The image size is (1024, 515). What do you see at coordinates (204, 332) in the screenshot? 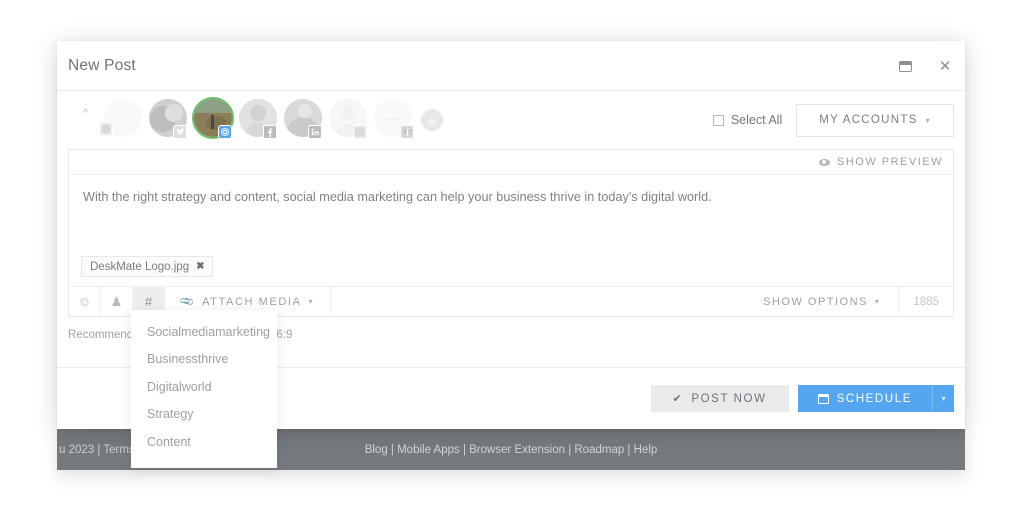
I see `list-item: Socialmediamarketing` at bounding box center [204, 332].